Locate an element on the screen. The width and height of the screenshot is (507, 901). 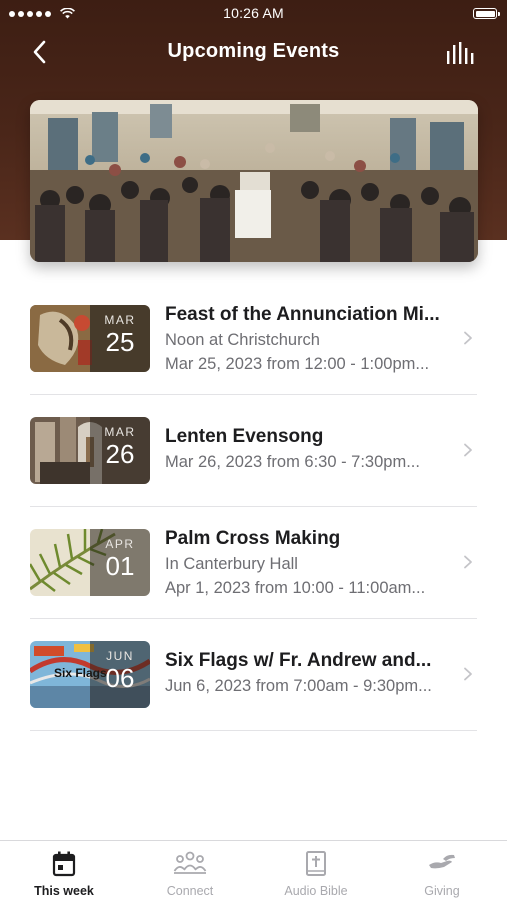
audio-bars-icon is located at coordinates (460, 53).